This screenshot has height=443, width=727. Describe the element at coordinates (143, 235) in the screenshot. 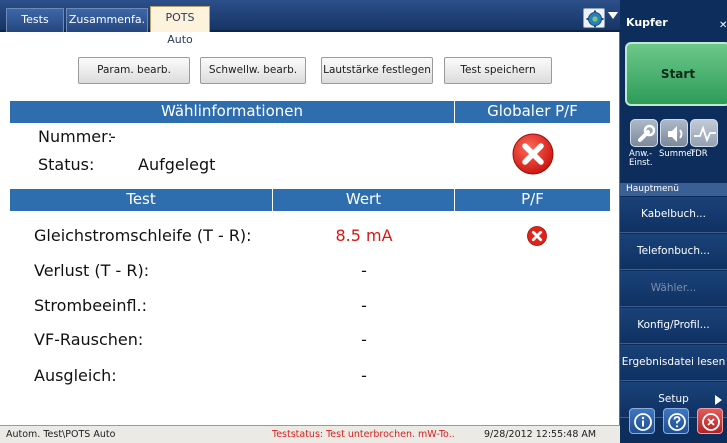

I see `row-label-dc-loop: Gleichstromschleife (T - R):` at that location.